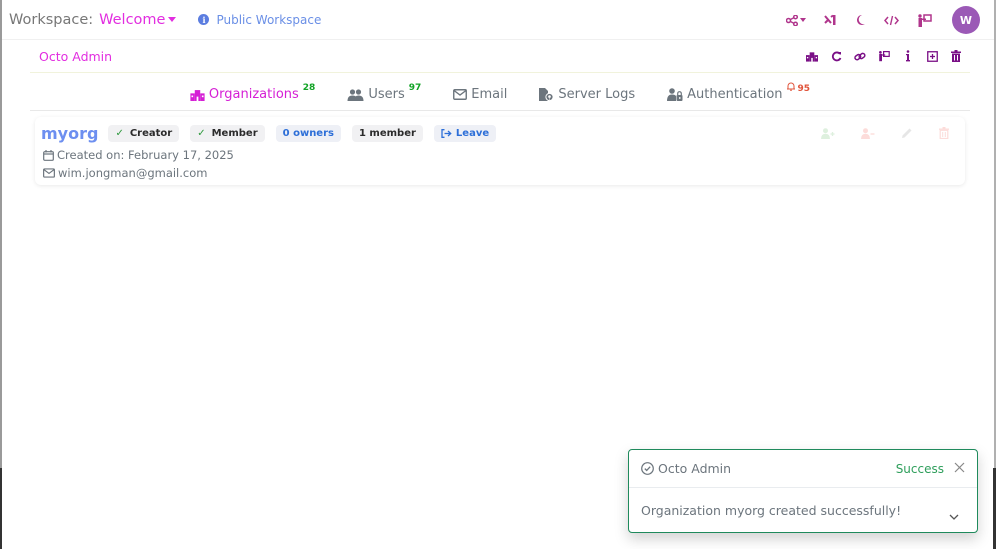 Image resolution: width=996 pixels, height=549 pixels. I want to click on refresh-button, so click(836, 56).